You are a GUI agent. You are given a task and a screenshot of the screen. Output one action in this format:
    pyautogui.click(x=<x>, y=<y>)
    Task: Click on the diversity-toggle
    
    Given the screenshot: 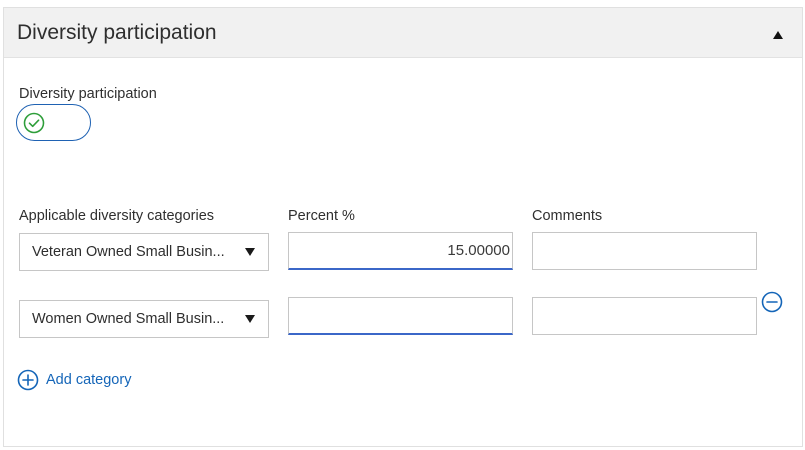 What is the action you would take?
    pyautogui.click(x=53, y=122)
    